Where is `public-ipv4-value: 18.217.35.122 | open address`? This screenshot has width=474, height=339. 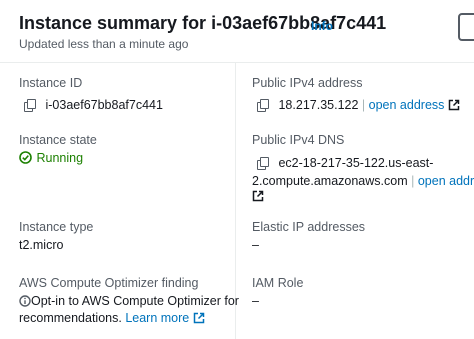
public-ipv4-value: 18.217.35.122 | open address is located at coordinates (358, 105).